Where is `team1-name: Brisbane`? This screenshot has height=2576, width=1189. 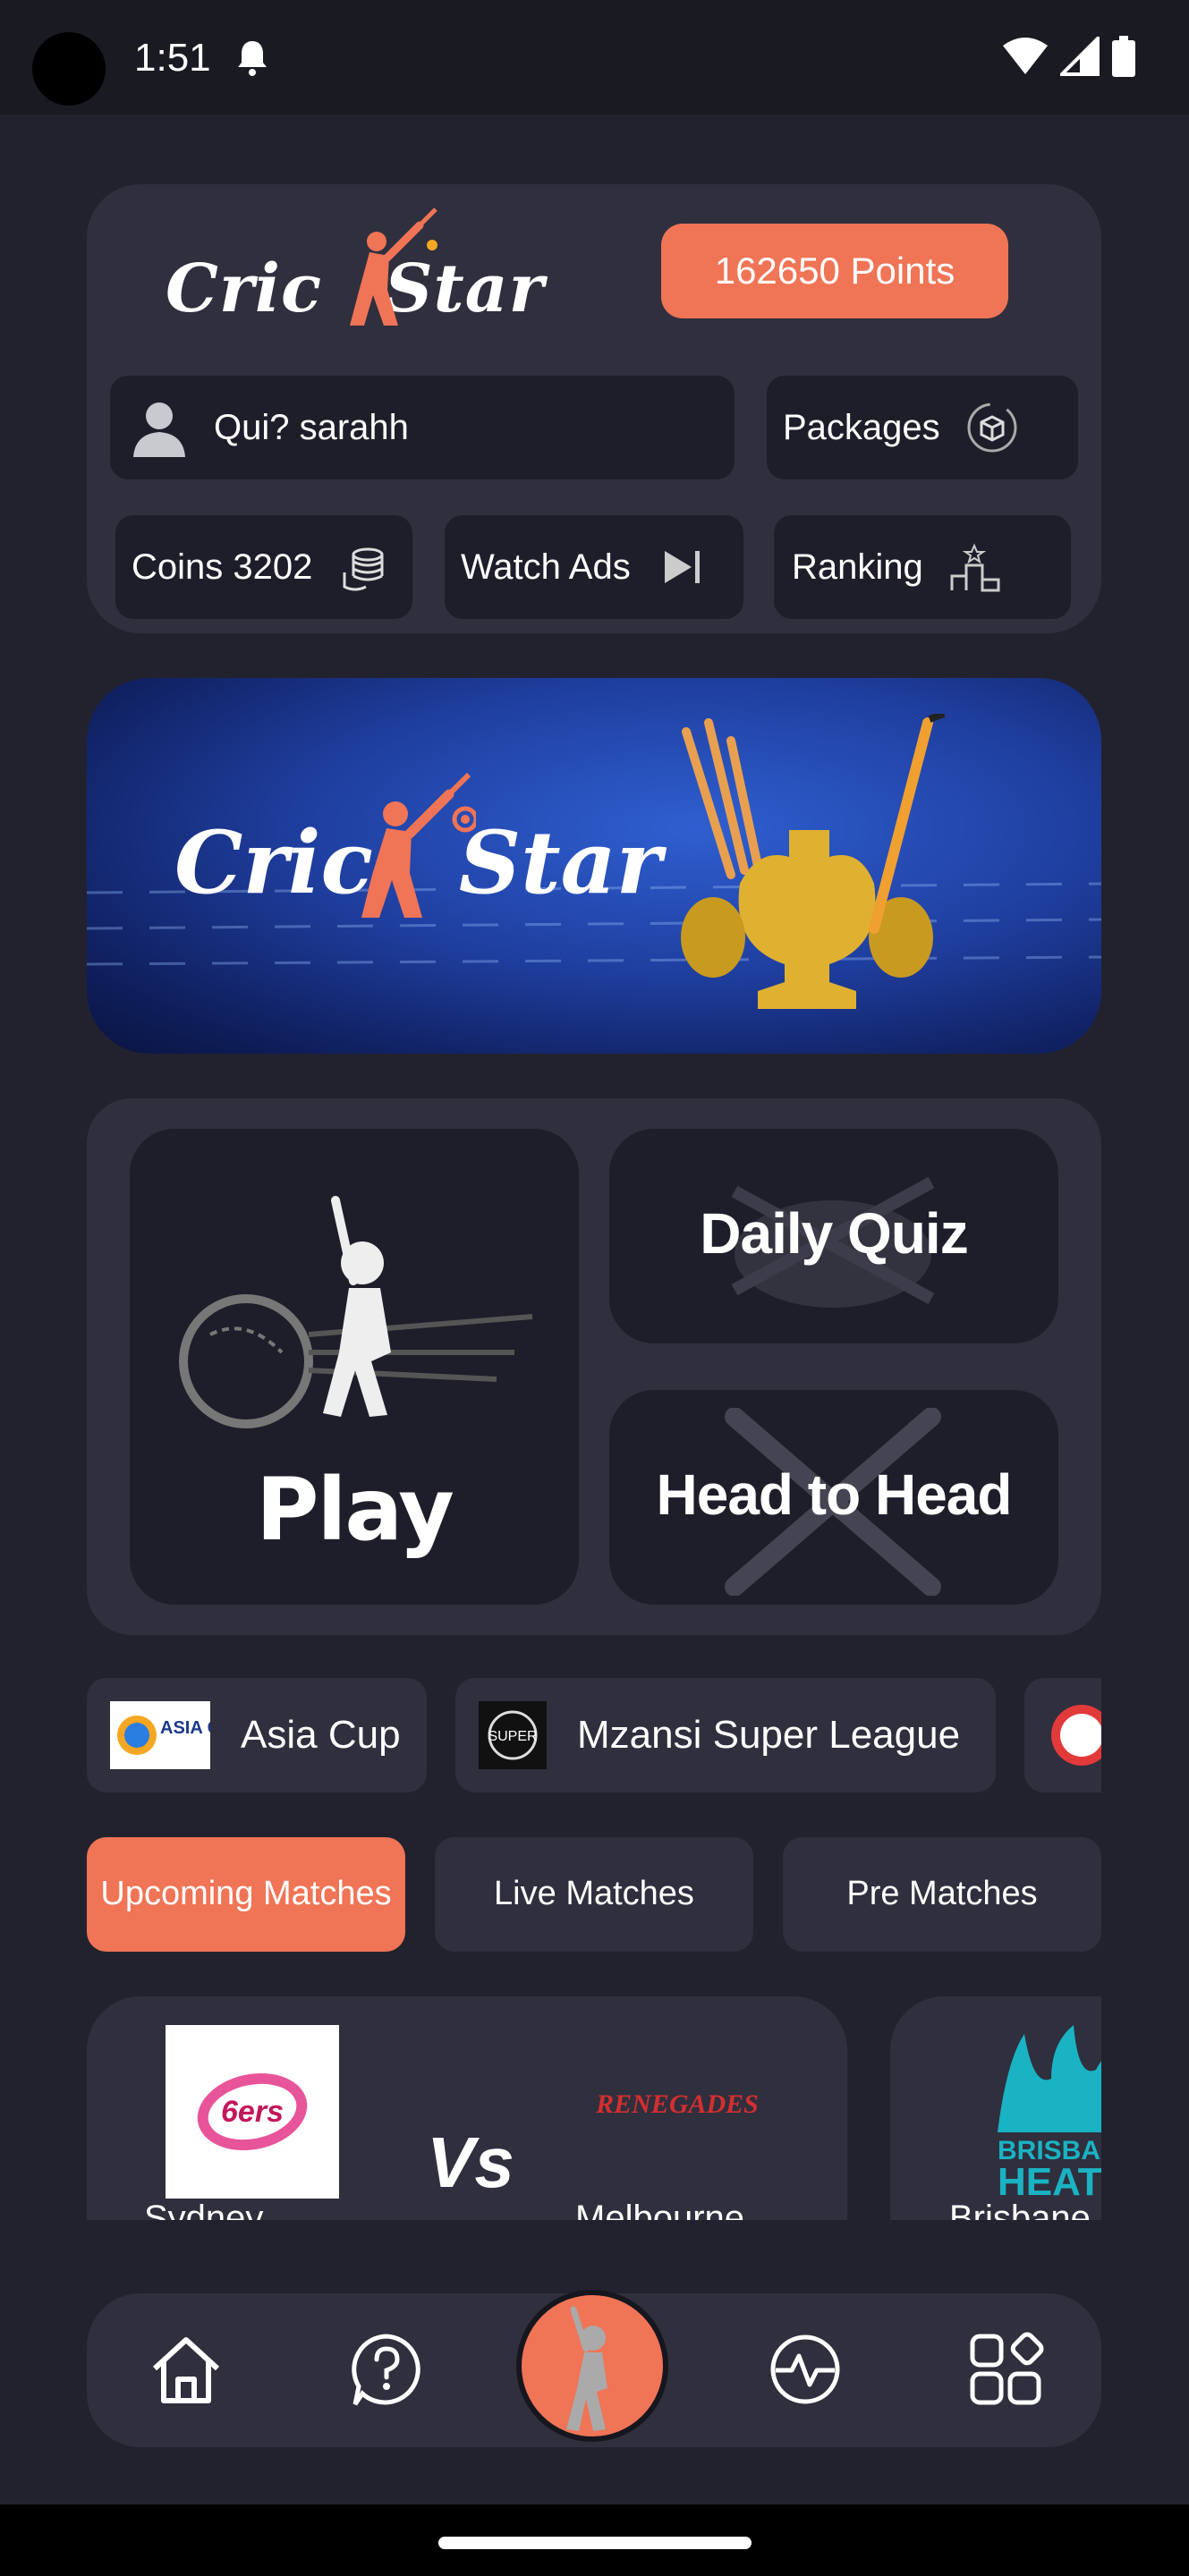
team1-name: Brisbane is located at coordinates (1020, 2209).